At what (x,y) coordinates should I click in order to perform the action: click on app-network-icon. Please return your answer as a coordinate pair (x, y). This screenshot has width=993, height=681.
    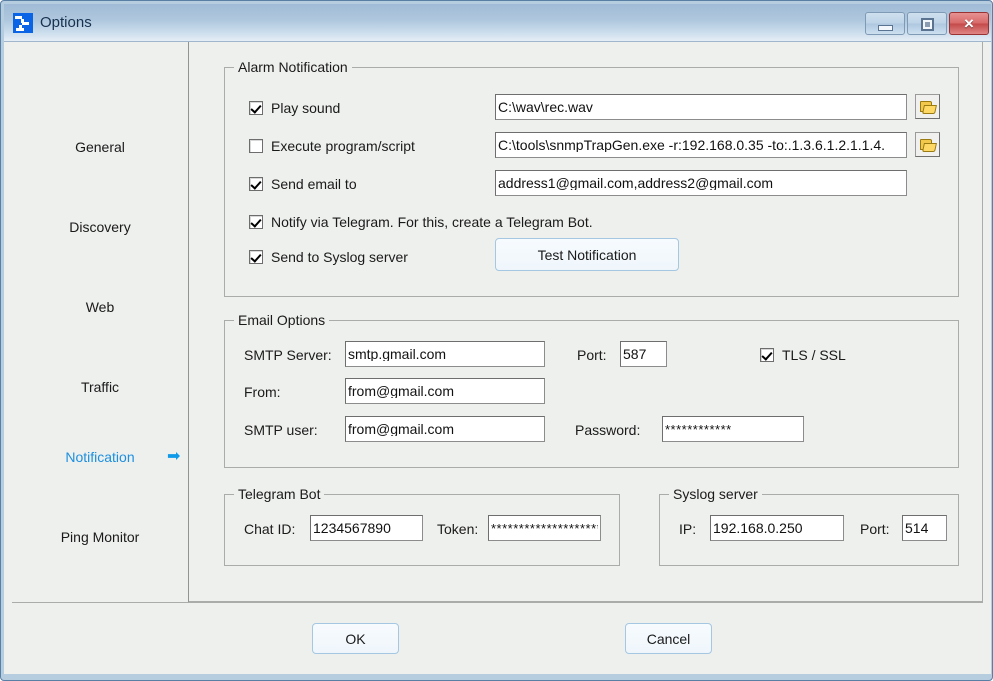
    Looking at the image, I should click on (23, 23).